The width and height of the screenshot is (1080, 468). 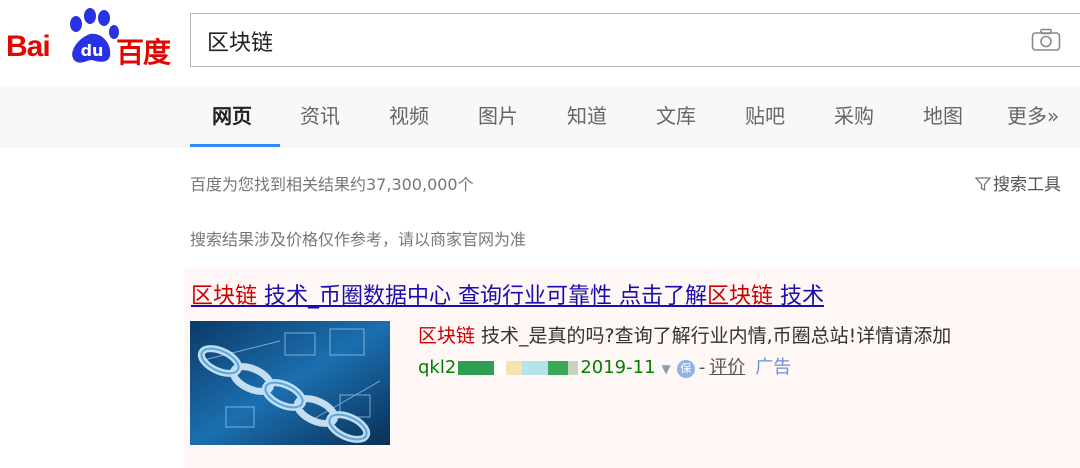 I want to click on paw-logo-icon: du, so click(x=94, y=35).